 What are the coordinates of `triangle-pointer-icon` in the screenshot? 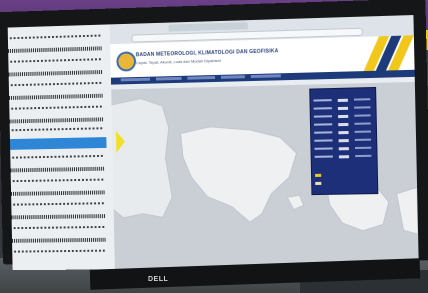 It's located at (120, 141).